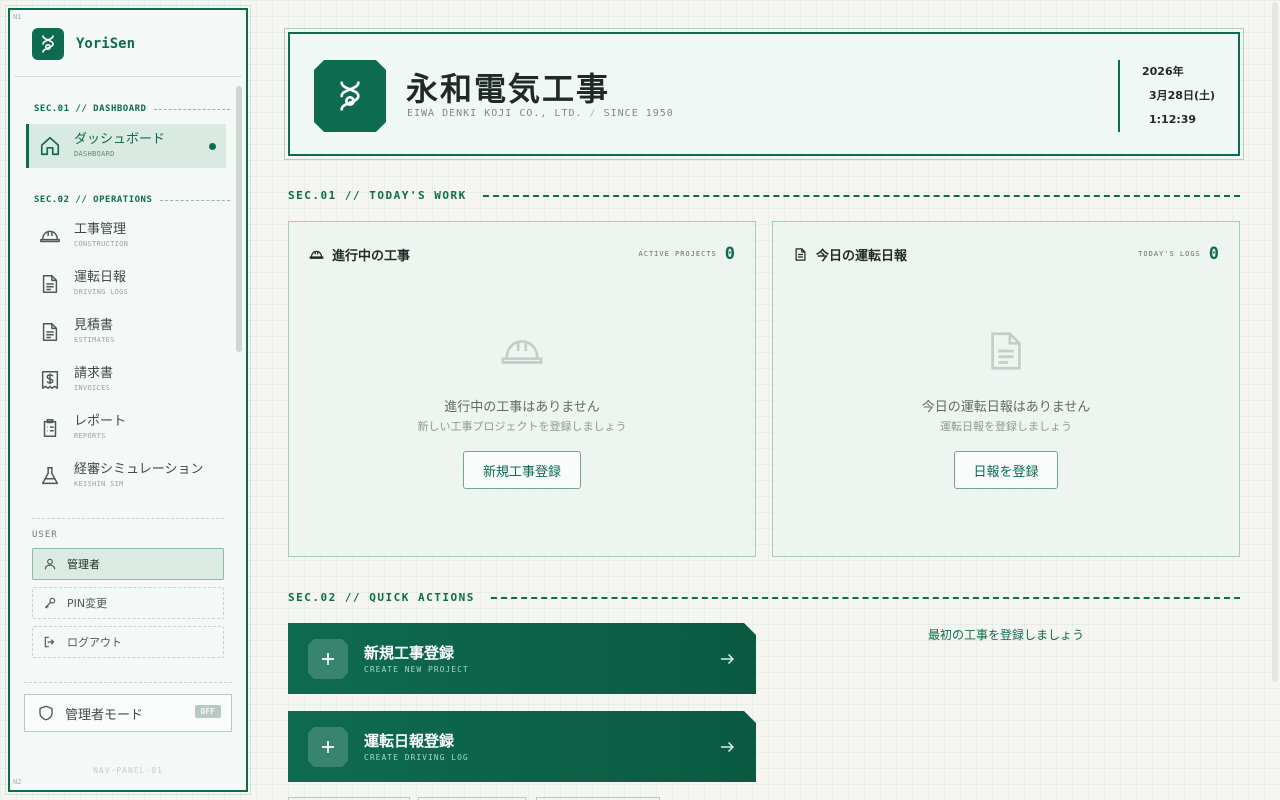 The height and width of the screenshot is (800, 1280). I want to click on sidebar-item-label: レポート, so click(100, 421).